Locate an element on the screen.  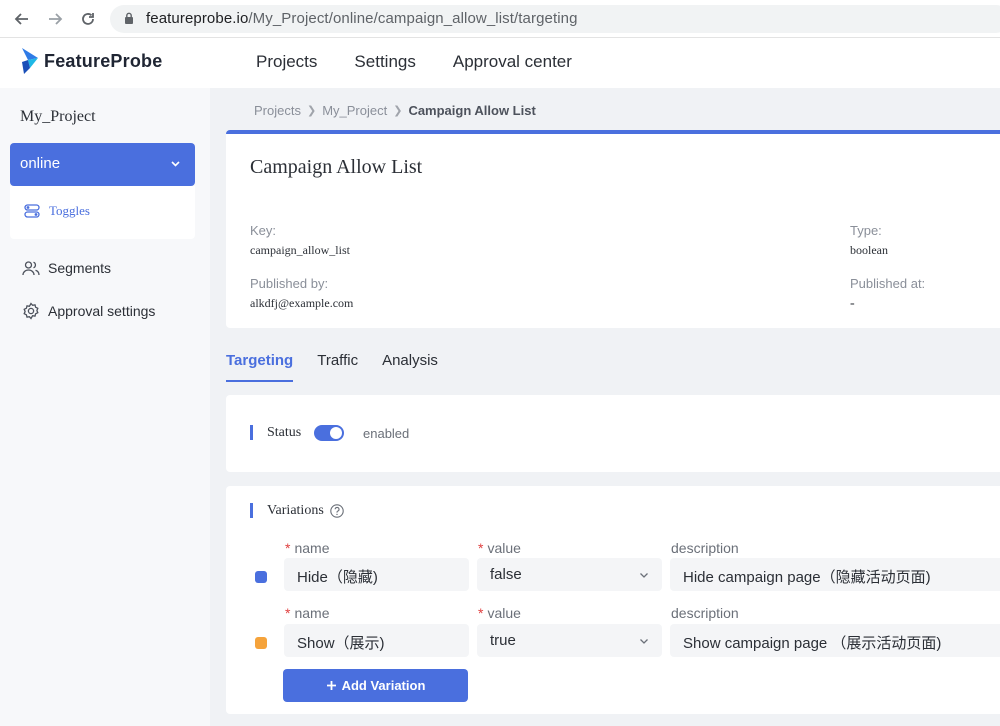
status-card: Status enabled is located at coordinates (613, 433).